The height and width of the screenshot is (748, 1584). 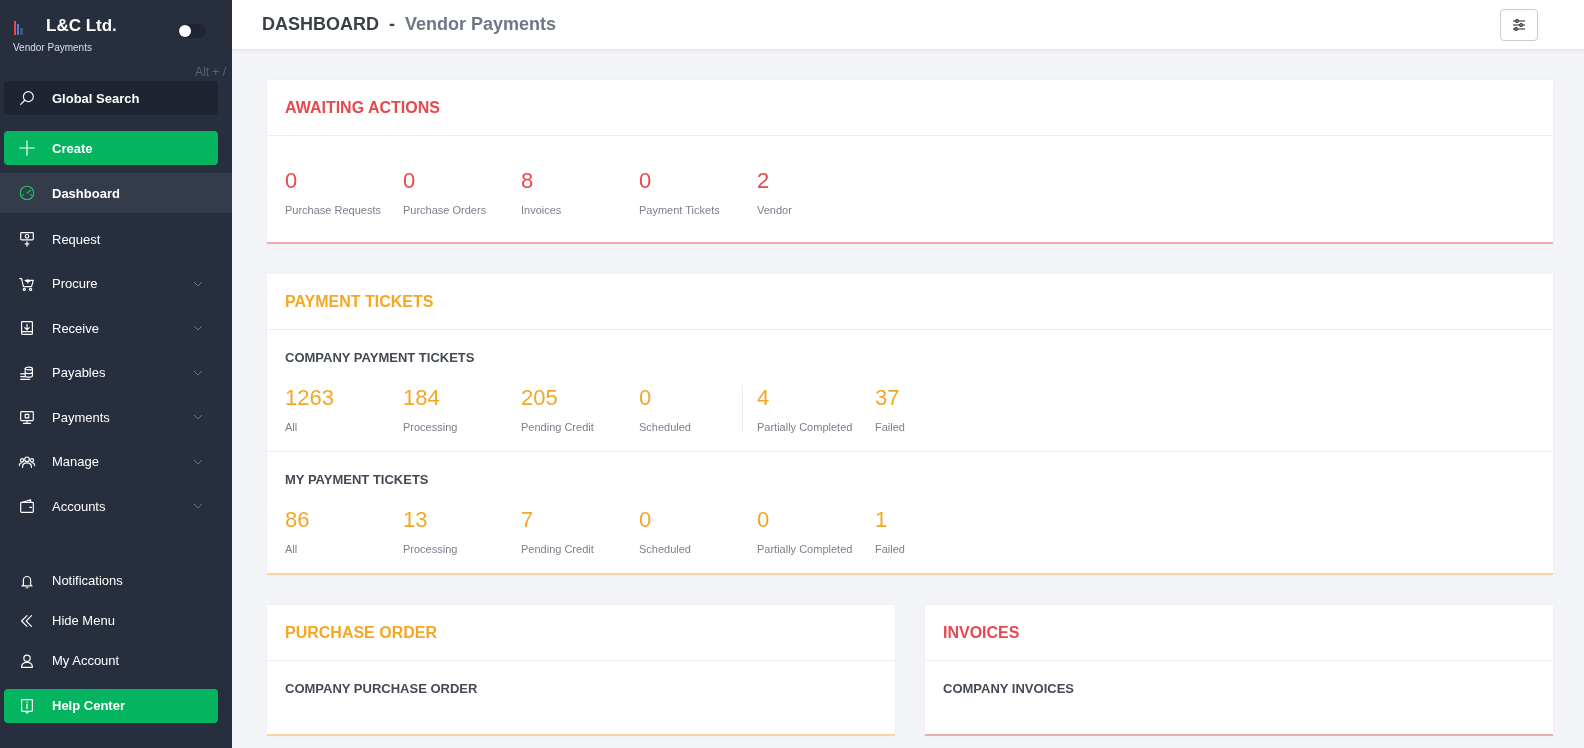 I want to click on gauge-icon, so click(x=27, y=193).